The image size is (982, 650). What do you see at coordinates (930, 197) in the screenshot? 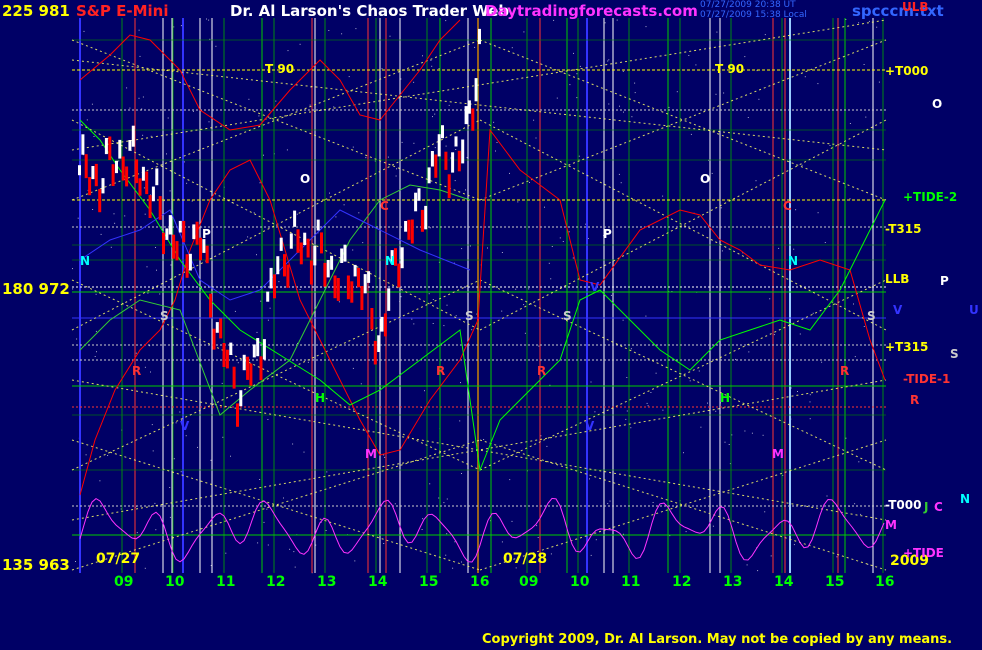
I see `right-level-label: +TIDE-2` at bounding box center [930, 197].